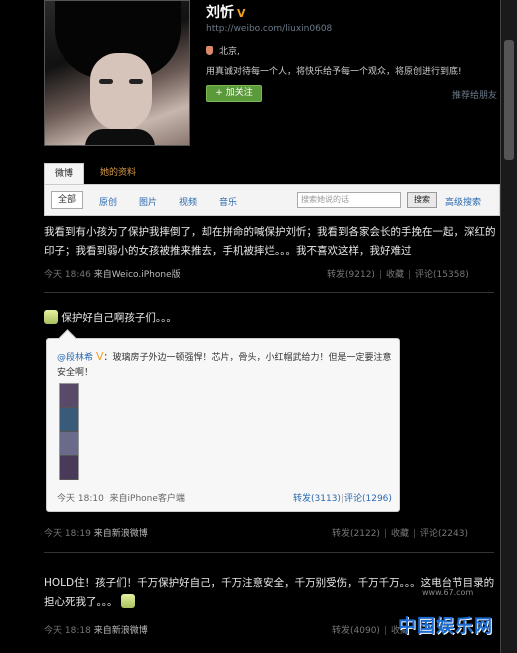  Describe the element at coordinates (80, 499) in the screenshot. I see `repost-time: 今天 18:10` at that location.